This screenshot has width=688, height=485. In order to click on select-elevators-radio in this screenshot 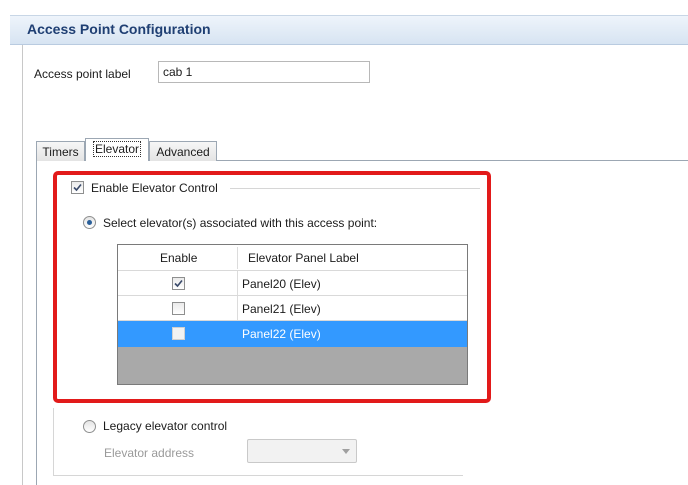, I will do `click(89, 222)`.